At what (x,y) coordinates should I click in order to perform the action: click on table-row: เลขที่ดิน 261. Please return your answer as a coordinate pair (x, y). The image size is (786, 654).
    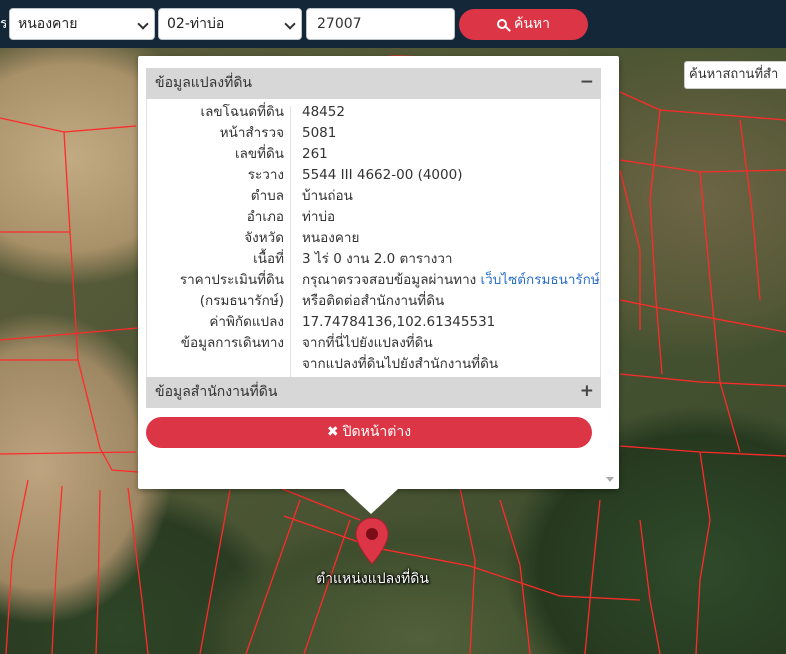
    Looking at the image, I should click on (374, 154).